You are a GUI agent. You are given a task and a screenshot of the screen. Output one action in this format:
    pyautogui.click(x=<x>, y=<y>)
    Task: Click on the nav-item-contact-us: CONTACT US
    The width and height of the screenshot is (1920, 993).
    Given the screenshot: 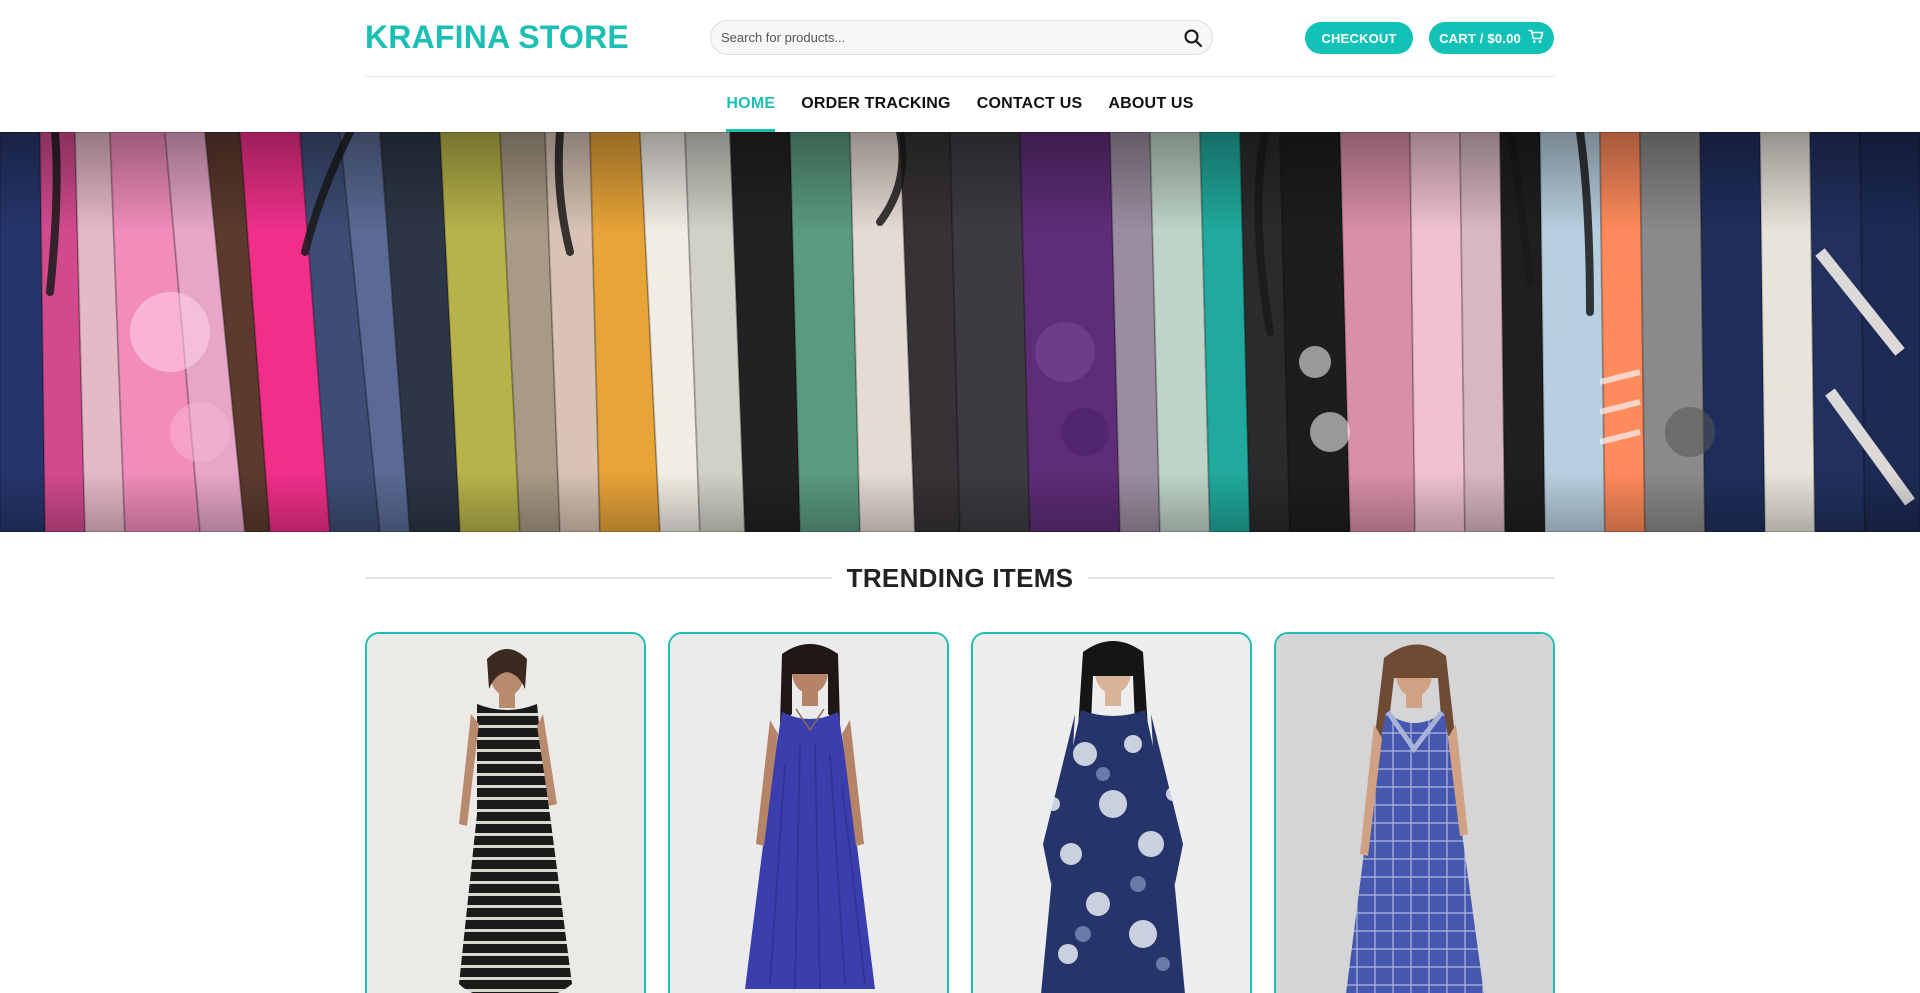 What is the action you would take?
    pyautogui.click(x=1030, y=104)
    